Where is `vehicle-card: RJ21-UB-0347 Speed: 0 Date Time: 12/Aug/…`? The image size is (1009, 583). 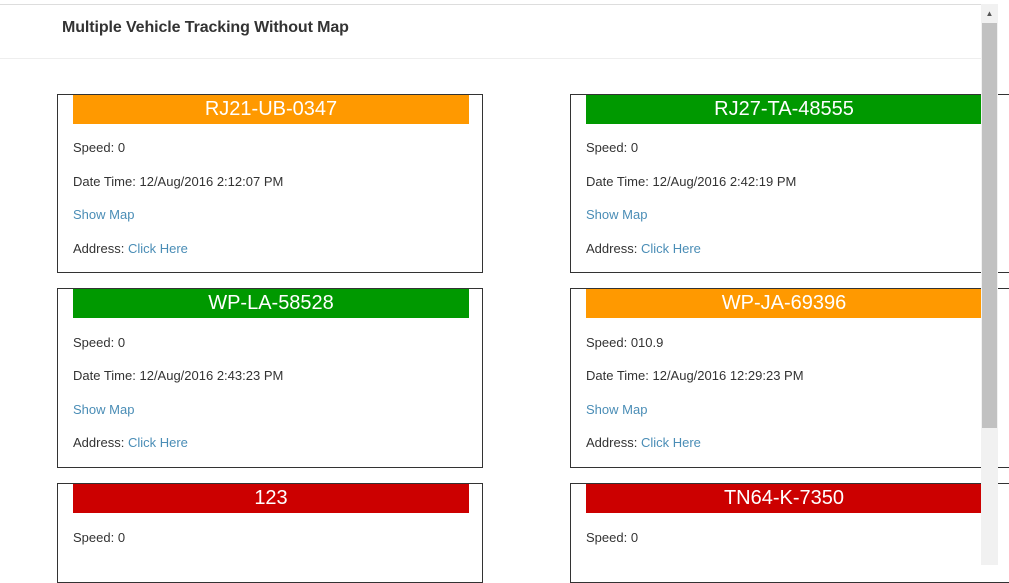
vehicle-card: RJ21-UB-0347 Speed: 0 Date Time: 12/Aug/… is located at coordinates (270, 183).